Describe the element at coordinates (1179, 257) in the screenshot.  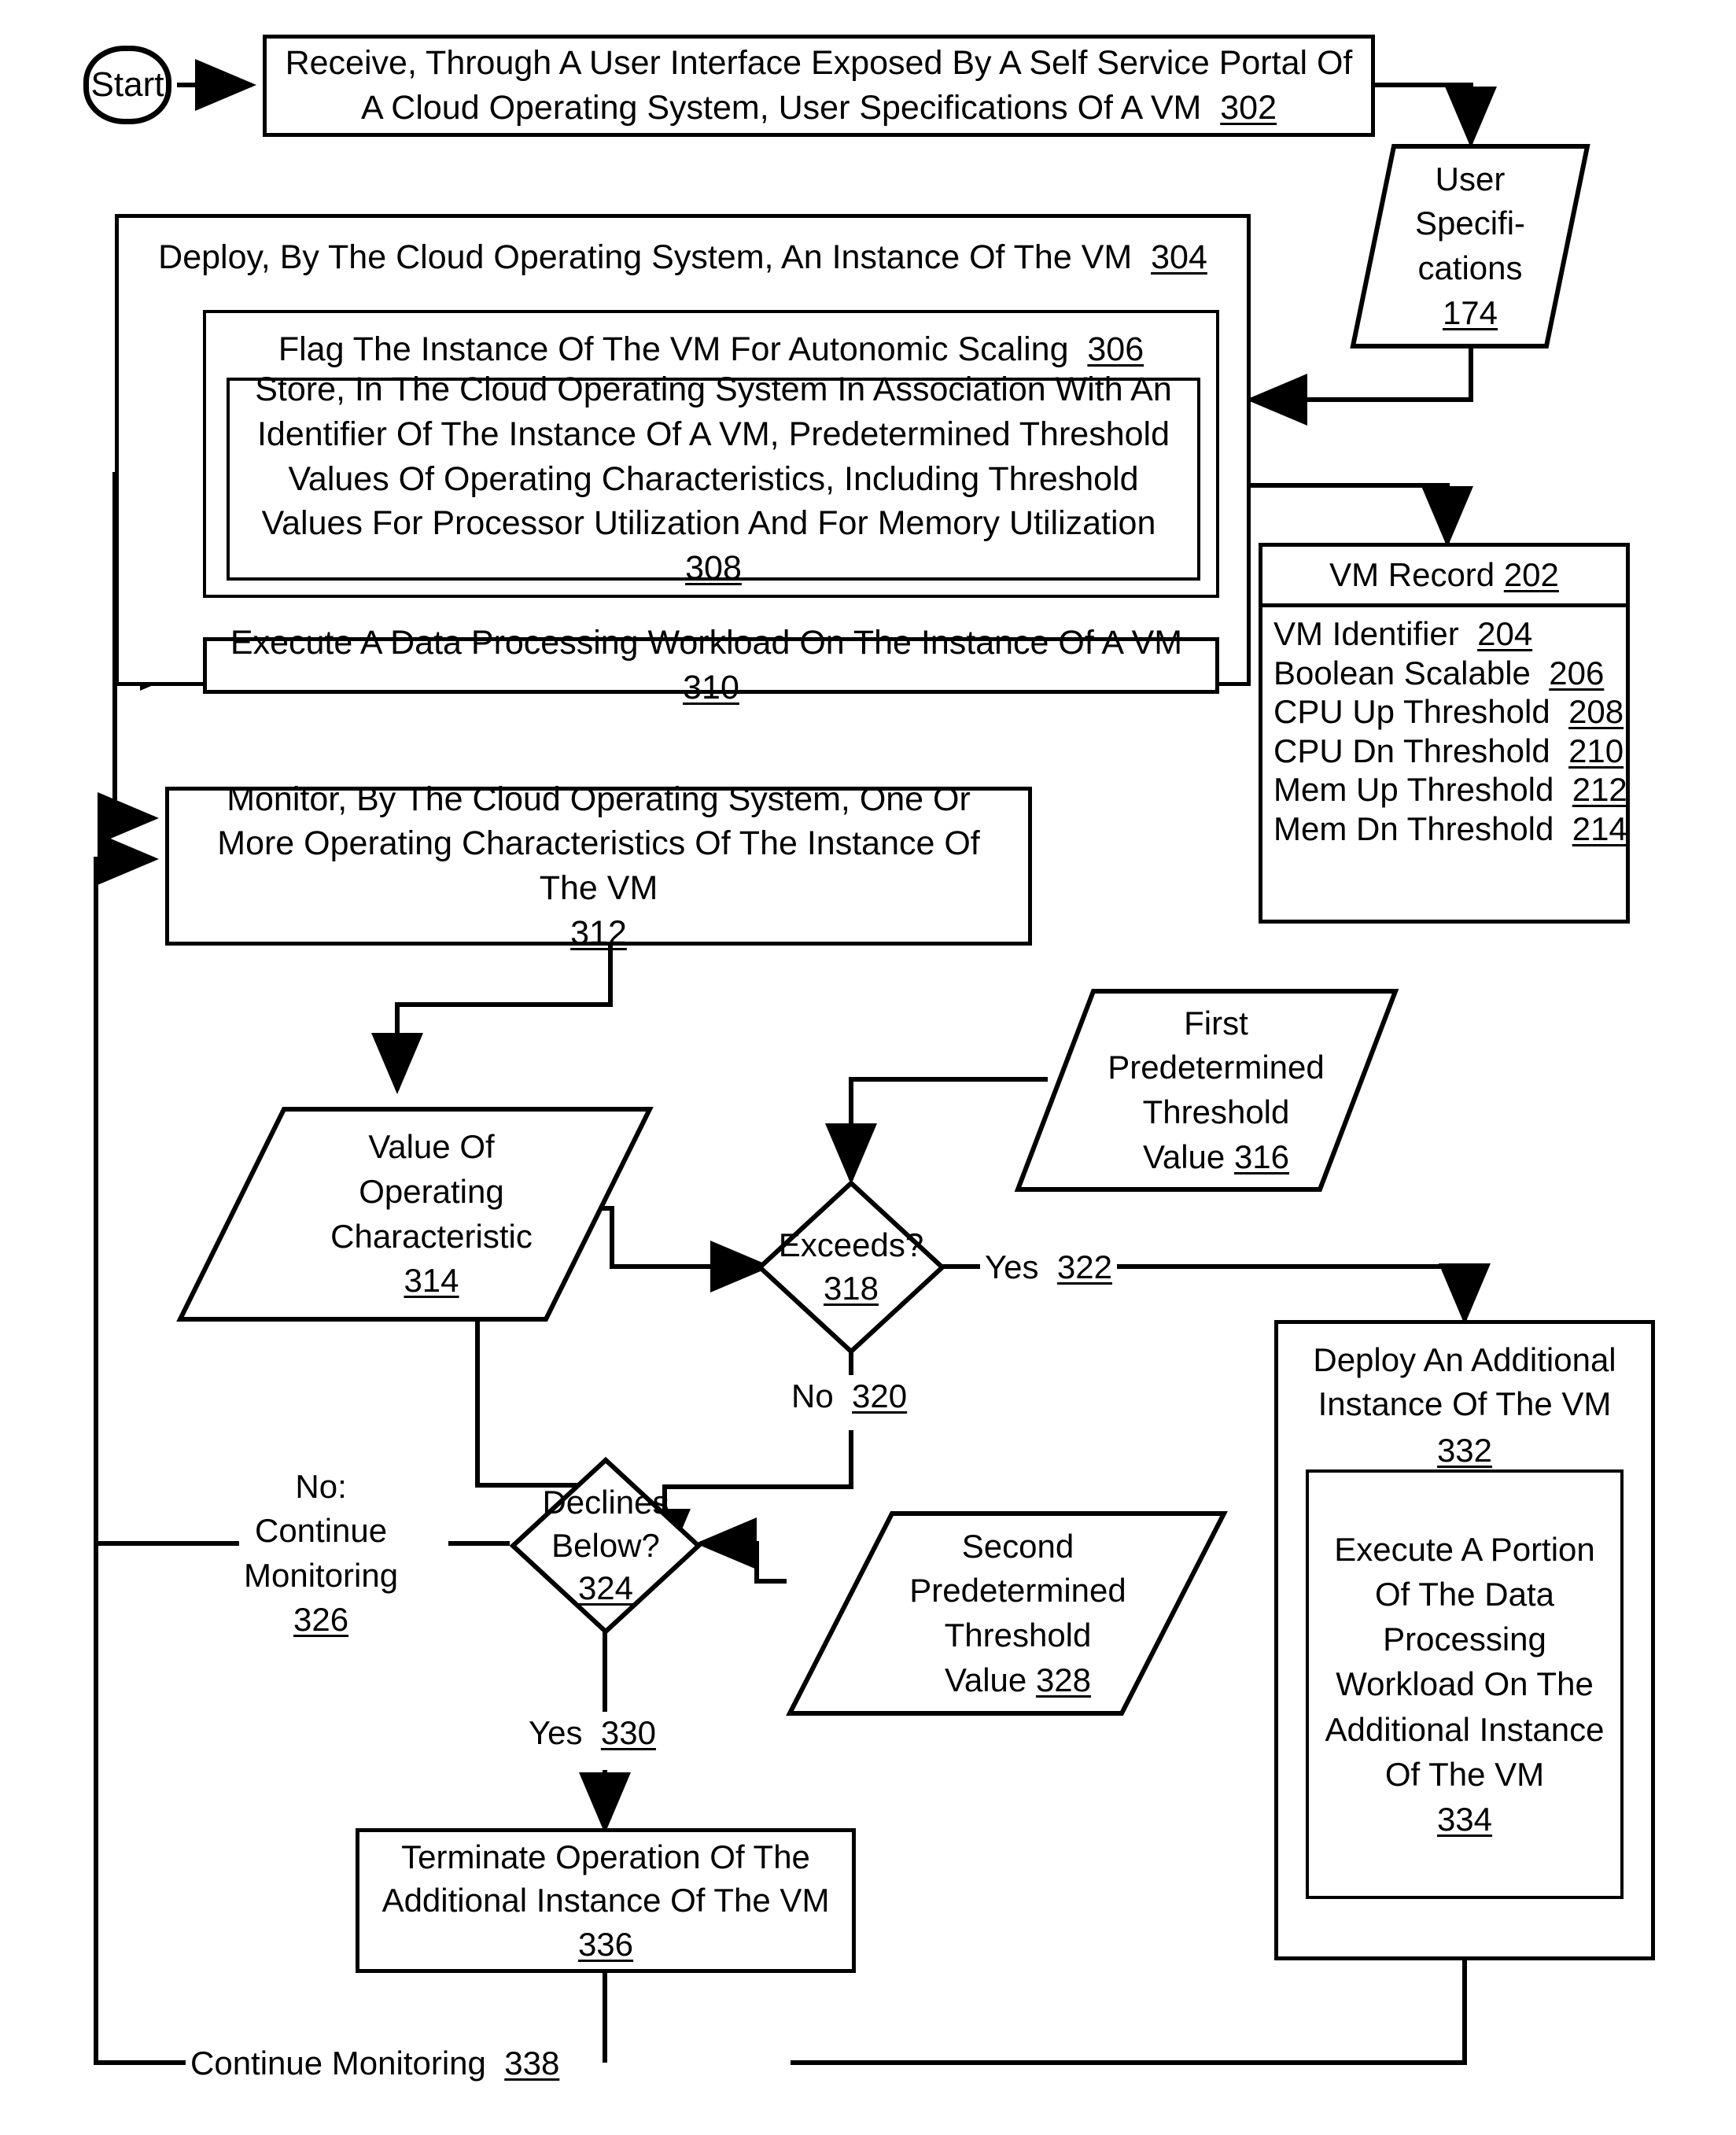
I see `step-304-ref: 304` at that location.